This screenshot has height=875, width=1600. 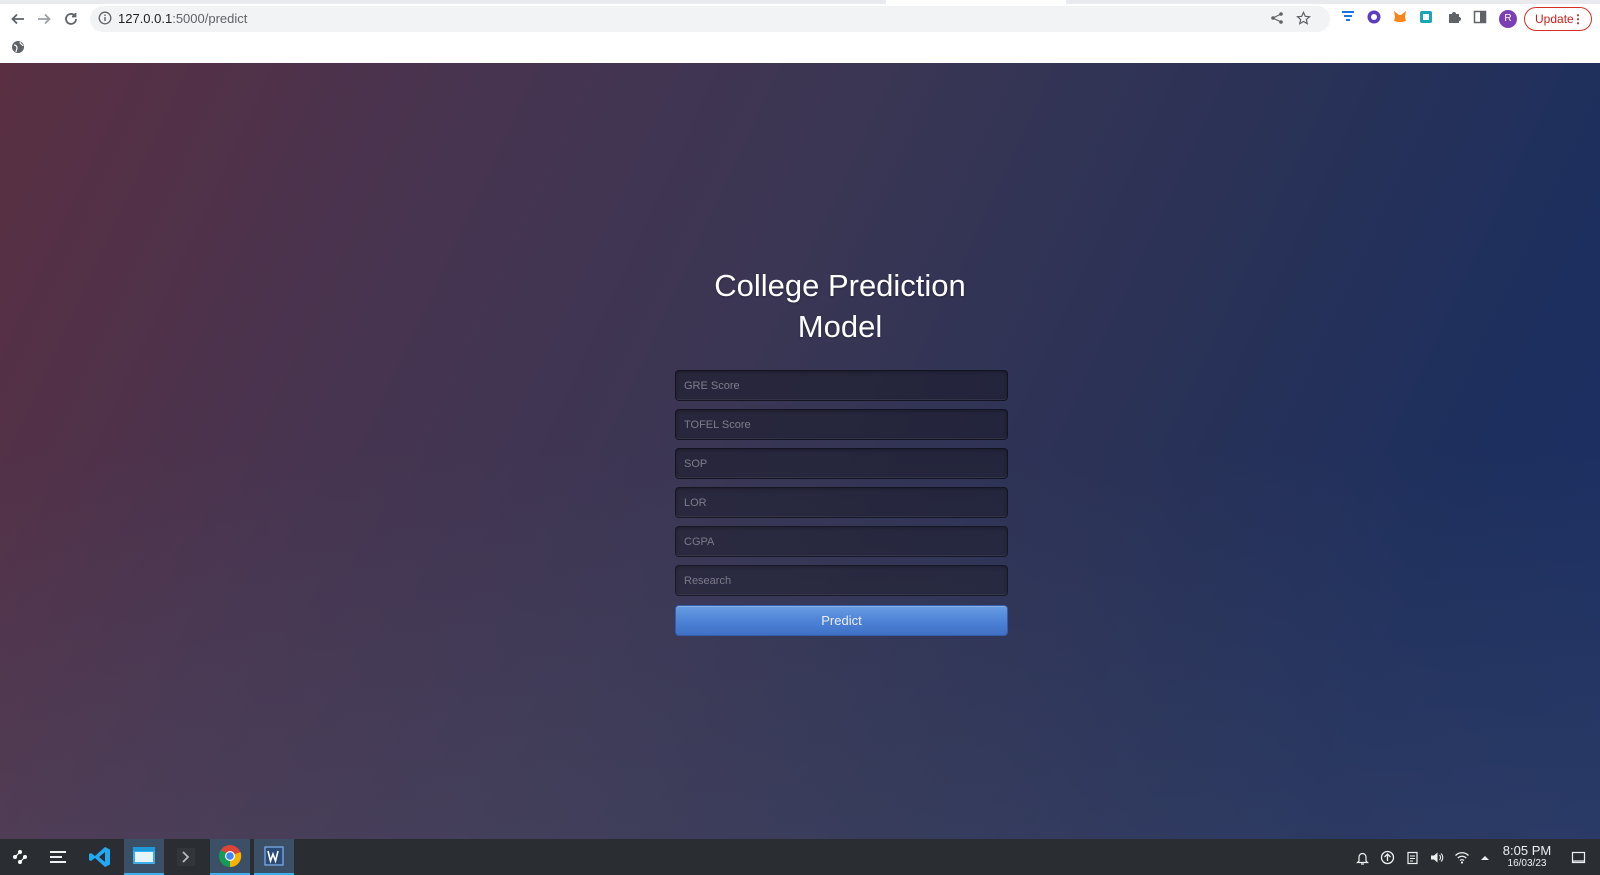 I want to click on extension-circle-icon, so click(x=1375, y=18).